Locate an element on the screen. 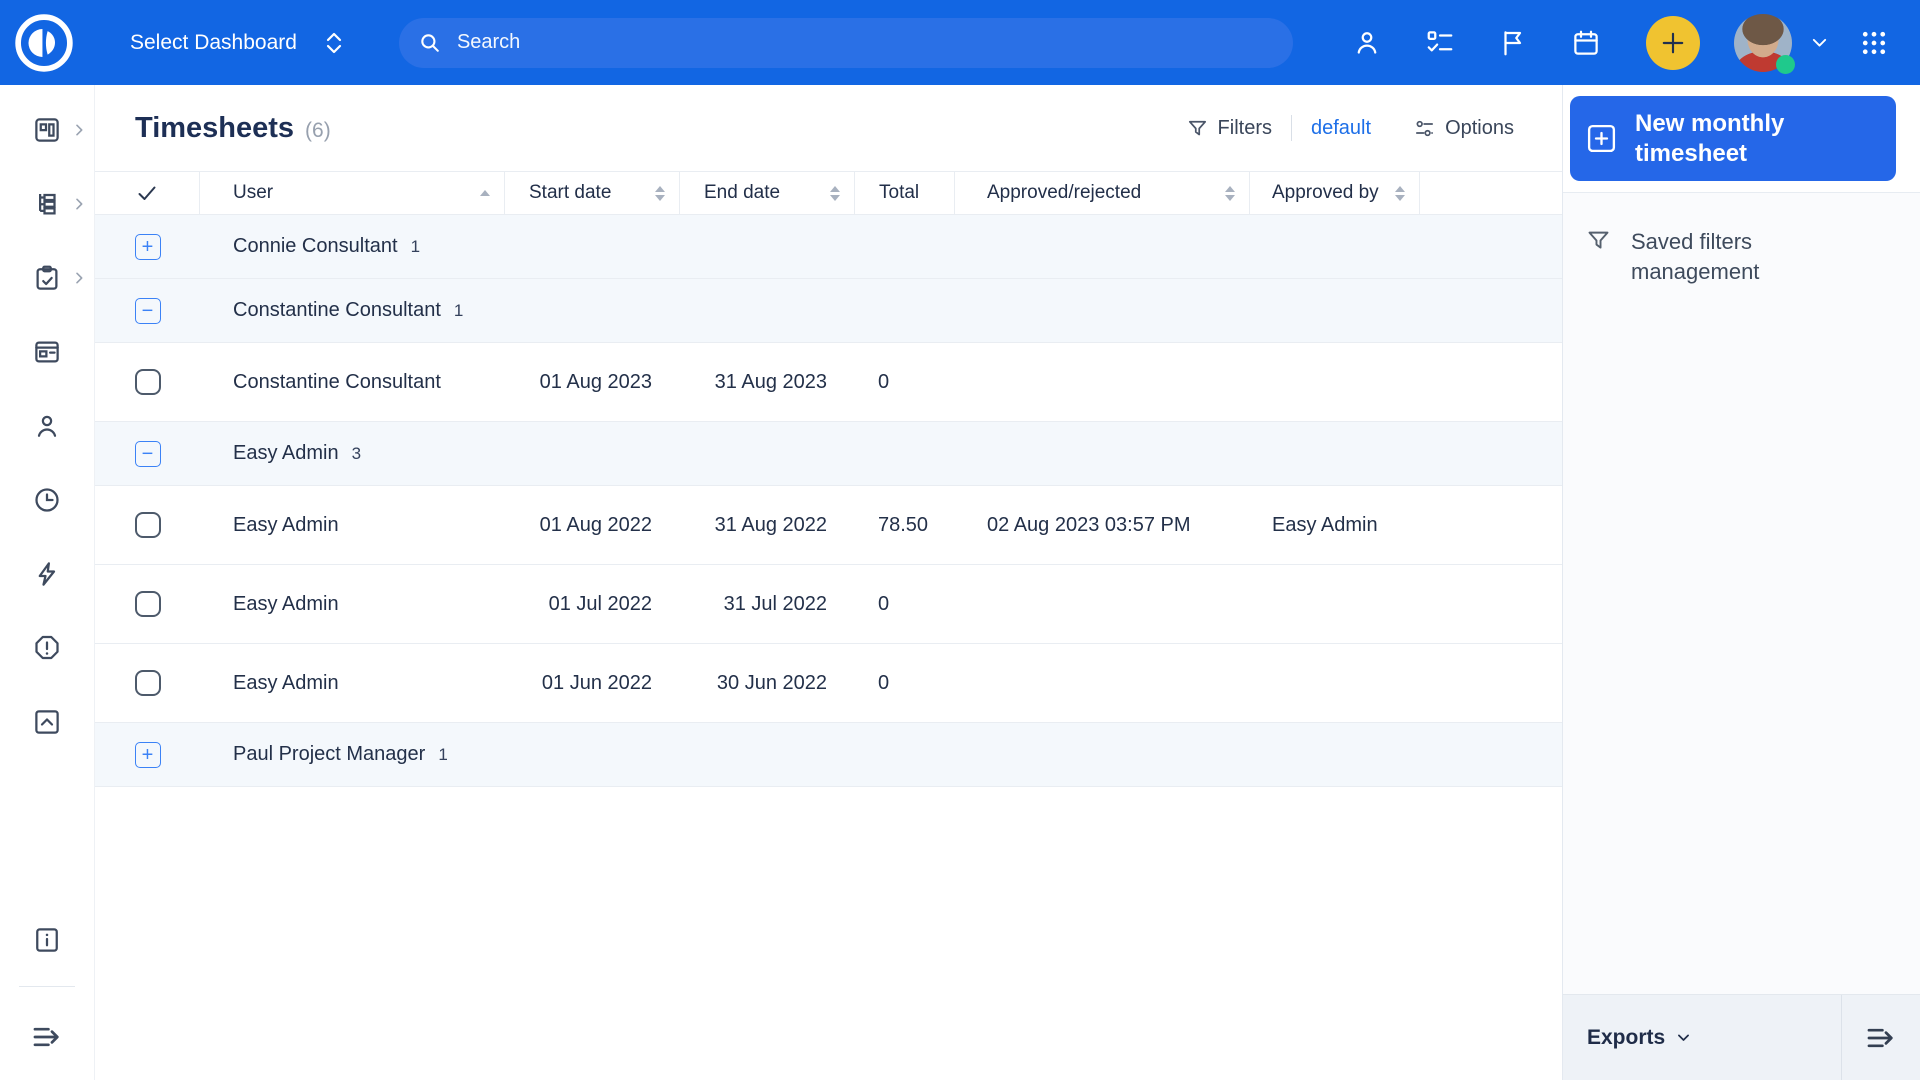 The width and height of the screenshot is (1920, 1080). sidebar-item-quick-actions is located at coordinates (47, 574).